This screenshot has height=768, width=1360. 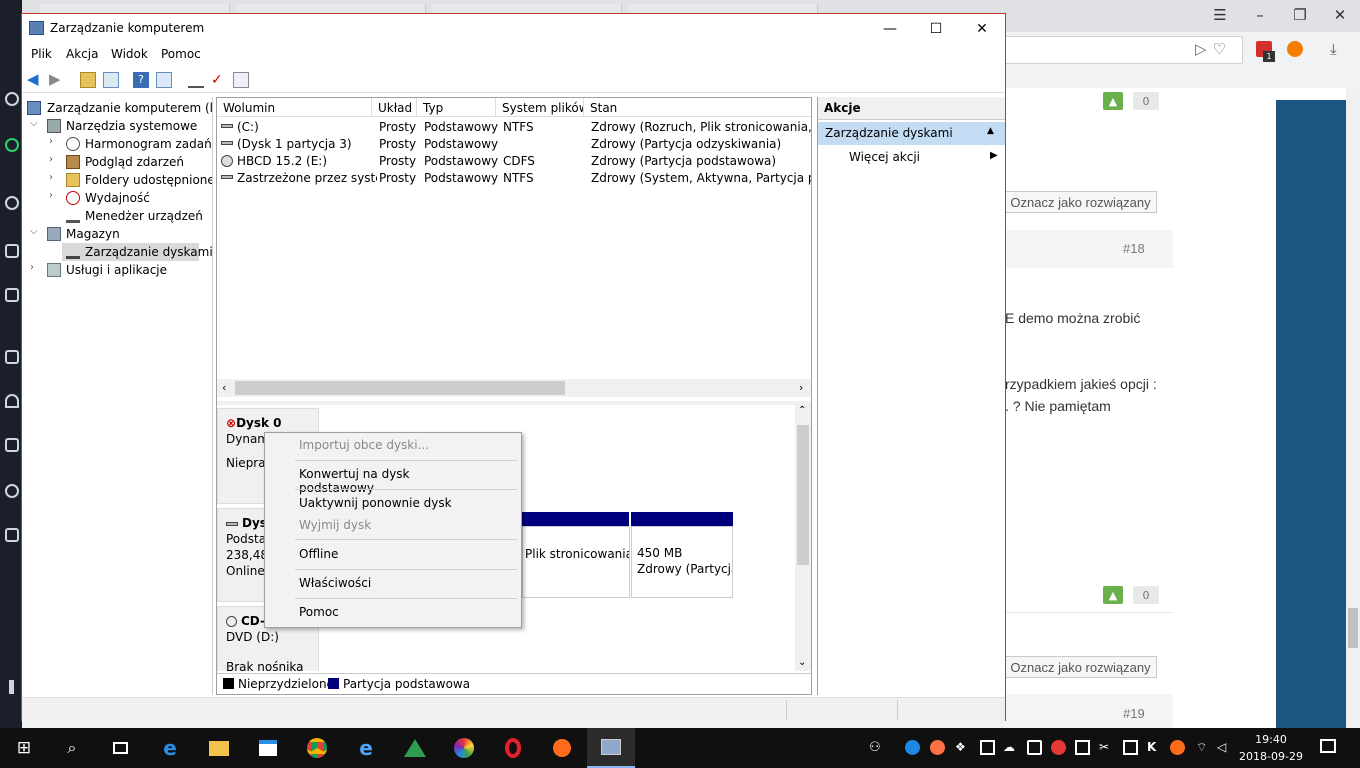 What do you see at coordinates (1034, 747) in the screenshot?
I see `usb-icon` at bounding box center [1034, 747].